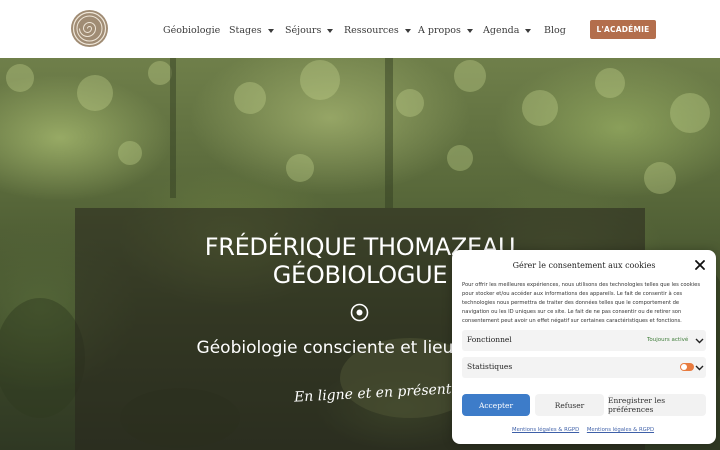  I want to click on academie-button: L'ACADÉMIE, so click(623, 29).